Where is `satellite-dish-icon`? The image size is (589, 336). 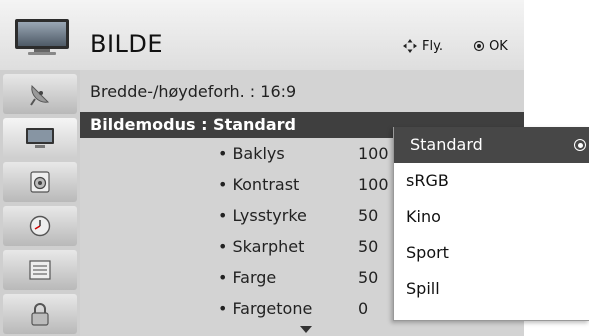
satellite-dish-icon is located at coordinates (40, 95).